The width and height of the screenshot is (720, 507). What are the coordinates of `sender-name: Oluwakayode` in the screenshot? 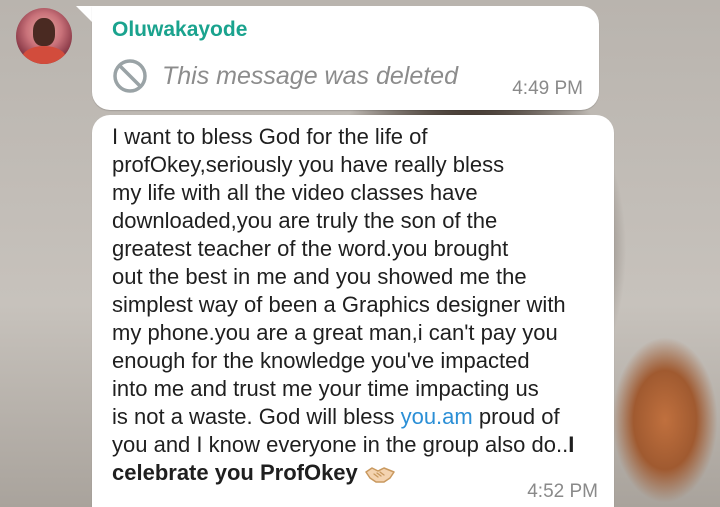 It's located at (179, 30).